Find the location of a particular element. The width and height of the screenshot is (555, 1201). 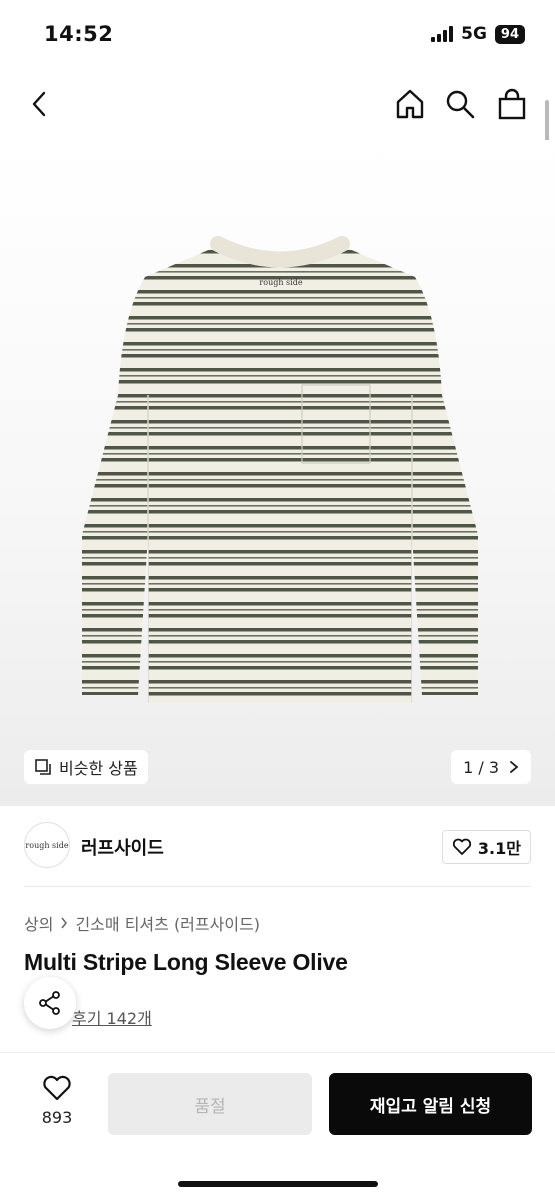

status-time: 14:52 is located at coordinates (79, 34).